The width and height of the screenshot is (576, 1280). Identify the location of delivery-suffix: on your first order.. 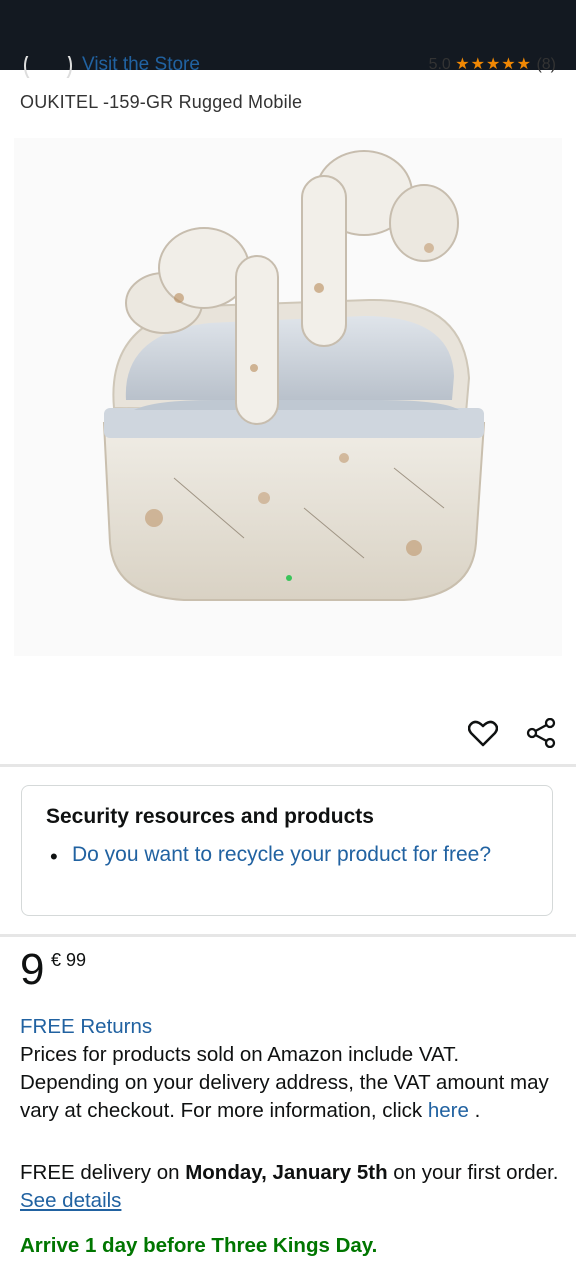
(473, 1172).